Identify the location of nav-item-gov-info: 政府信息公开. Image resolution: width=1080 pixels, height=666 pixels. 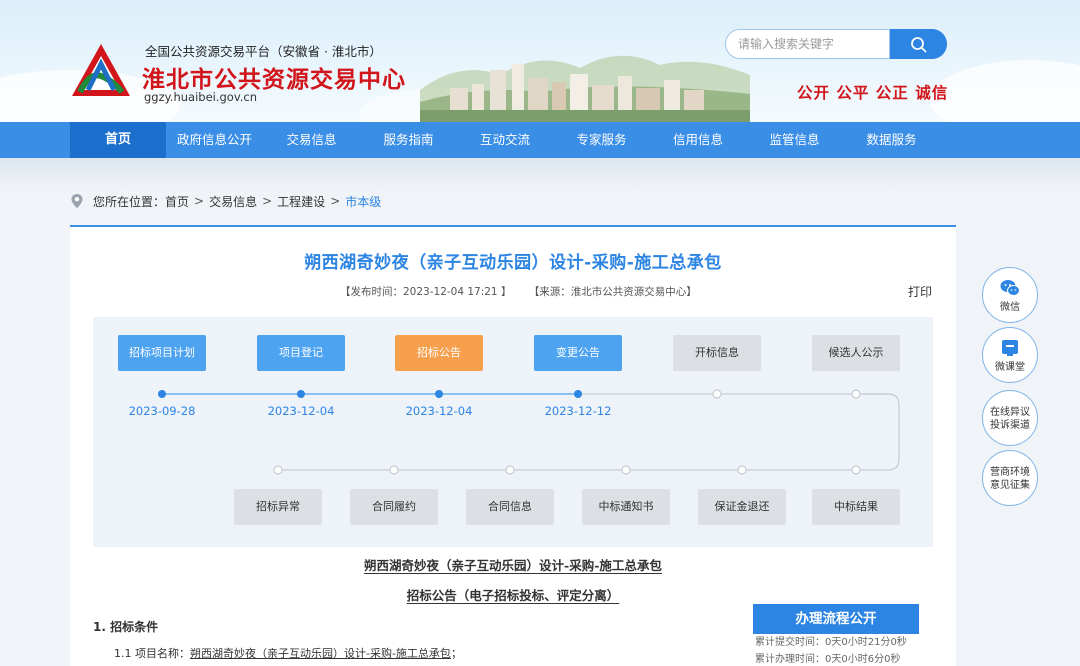
(214, 140).